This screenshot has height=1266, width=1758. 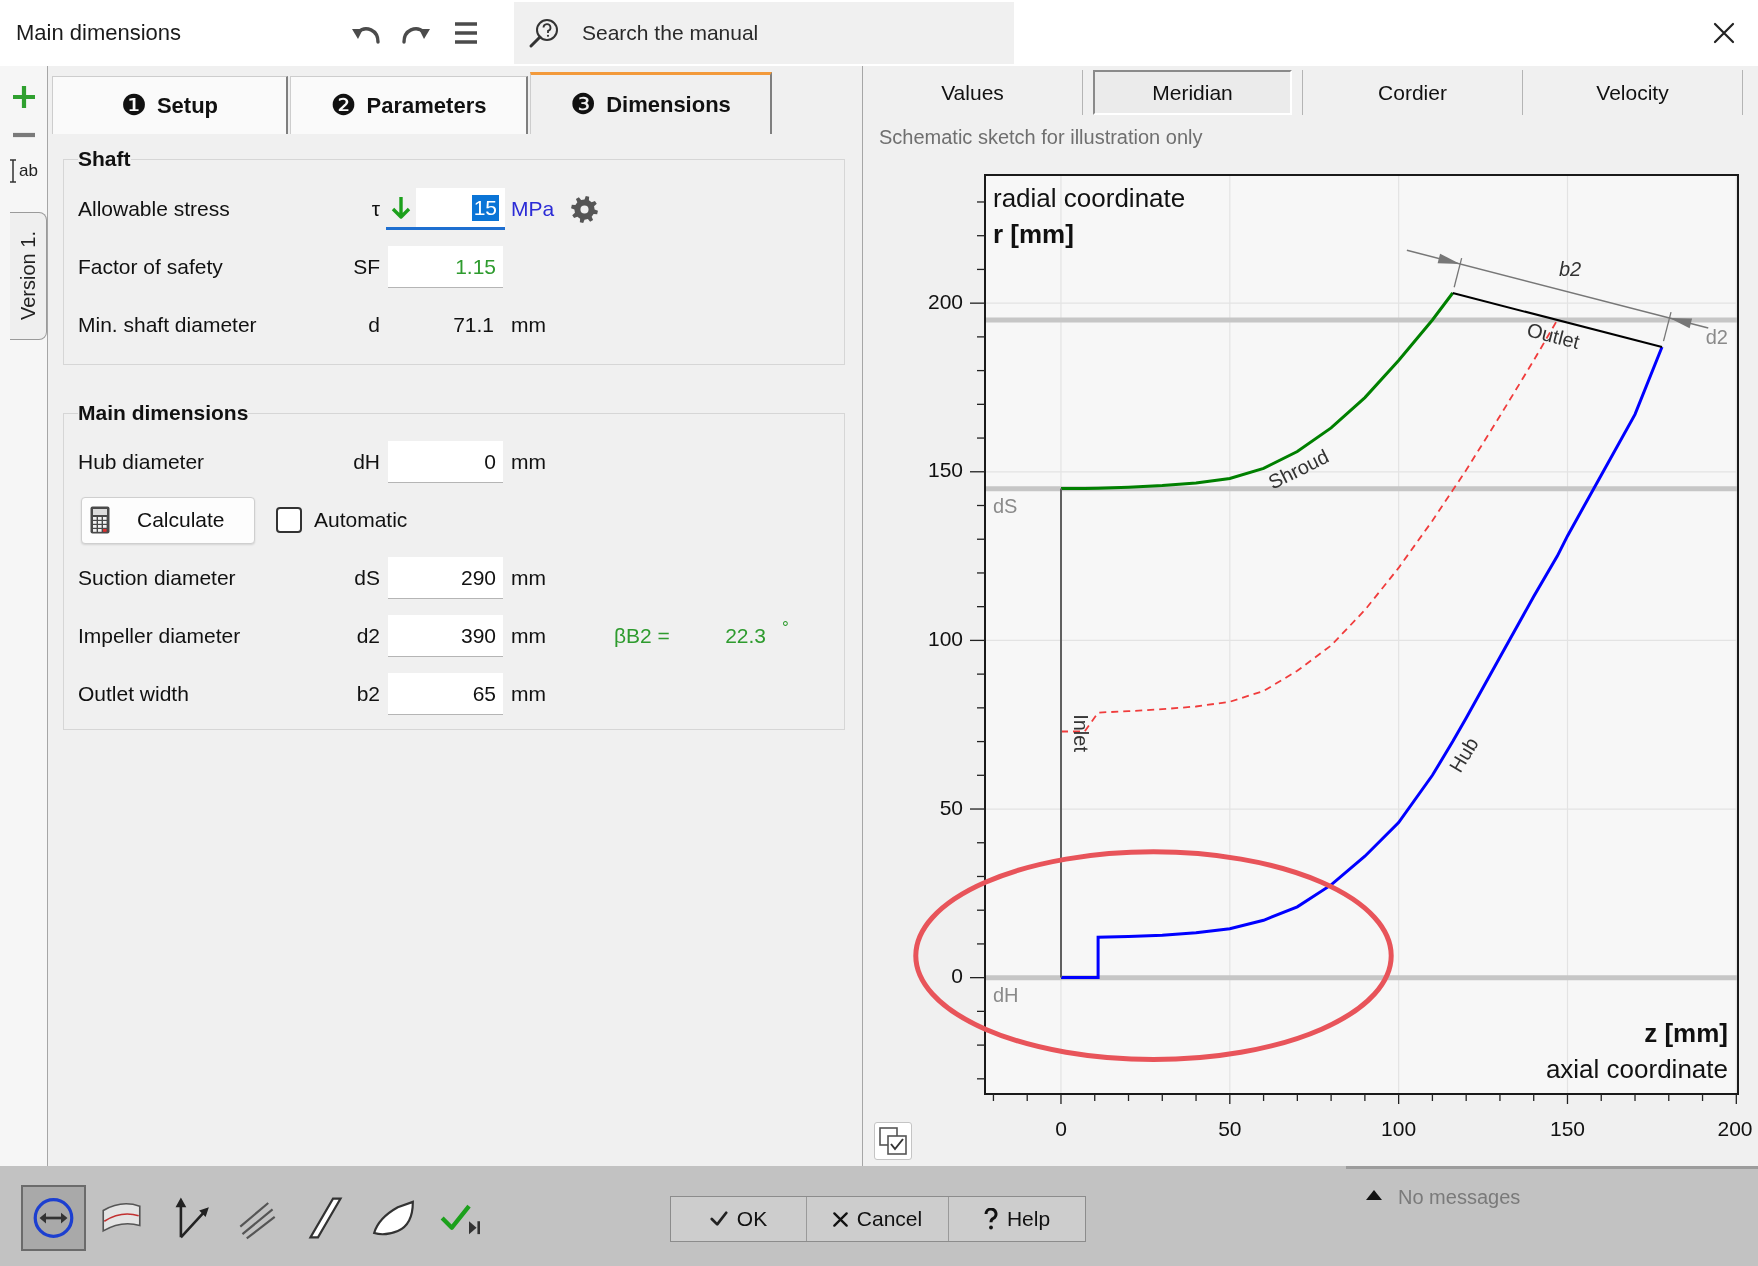 What do you see at coordinates (1636, 1068) in the screenshot?
I see `axis-caption: axial coordinate` at bounding box center [1636, 1068].